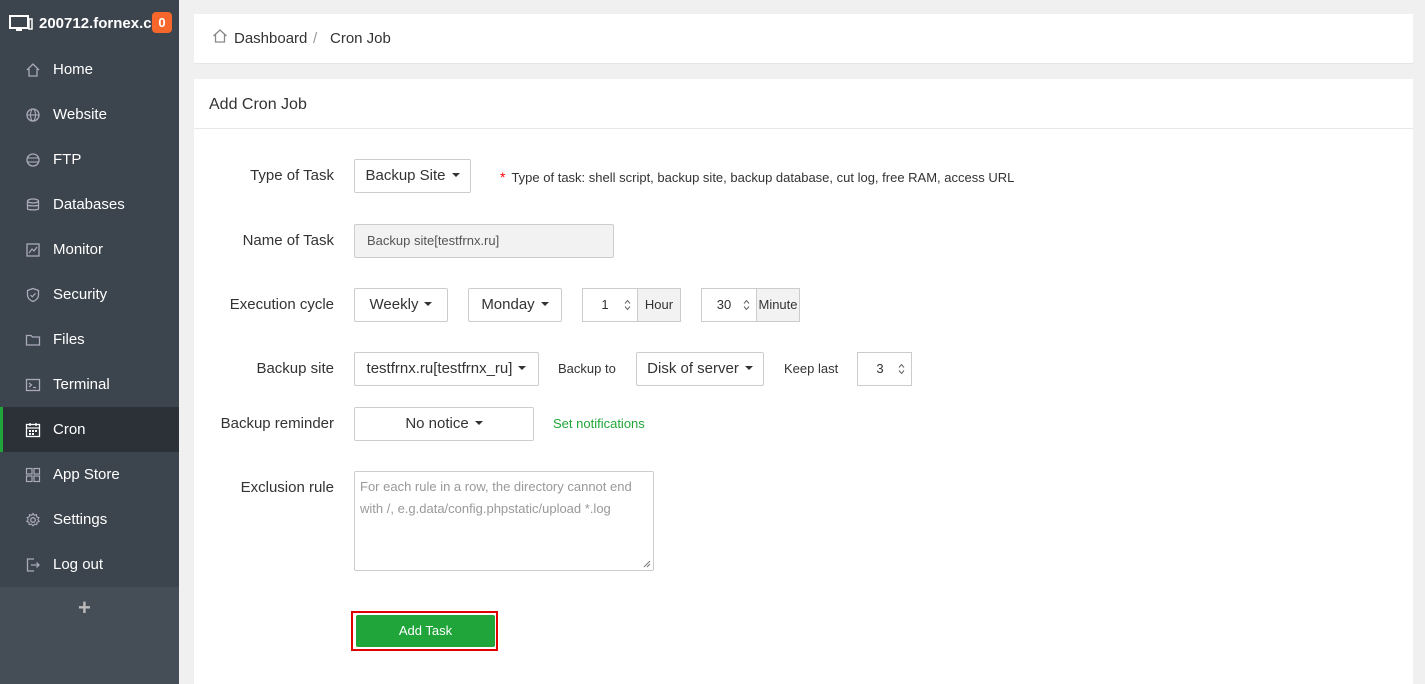 Image resolution: width=1425 pixels, height=684 pixels. I want to click on add-icon: +, so click(84, 608).